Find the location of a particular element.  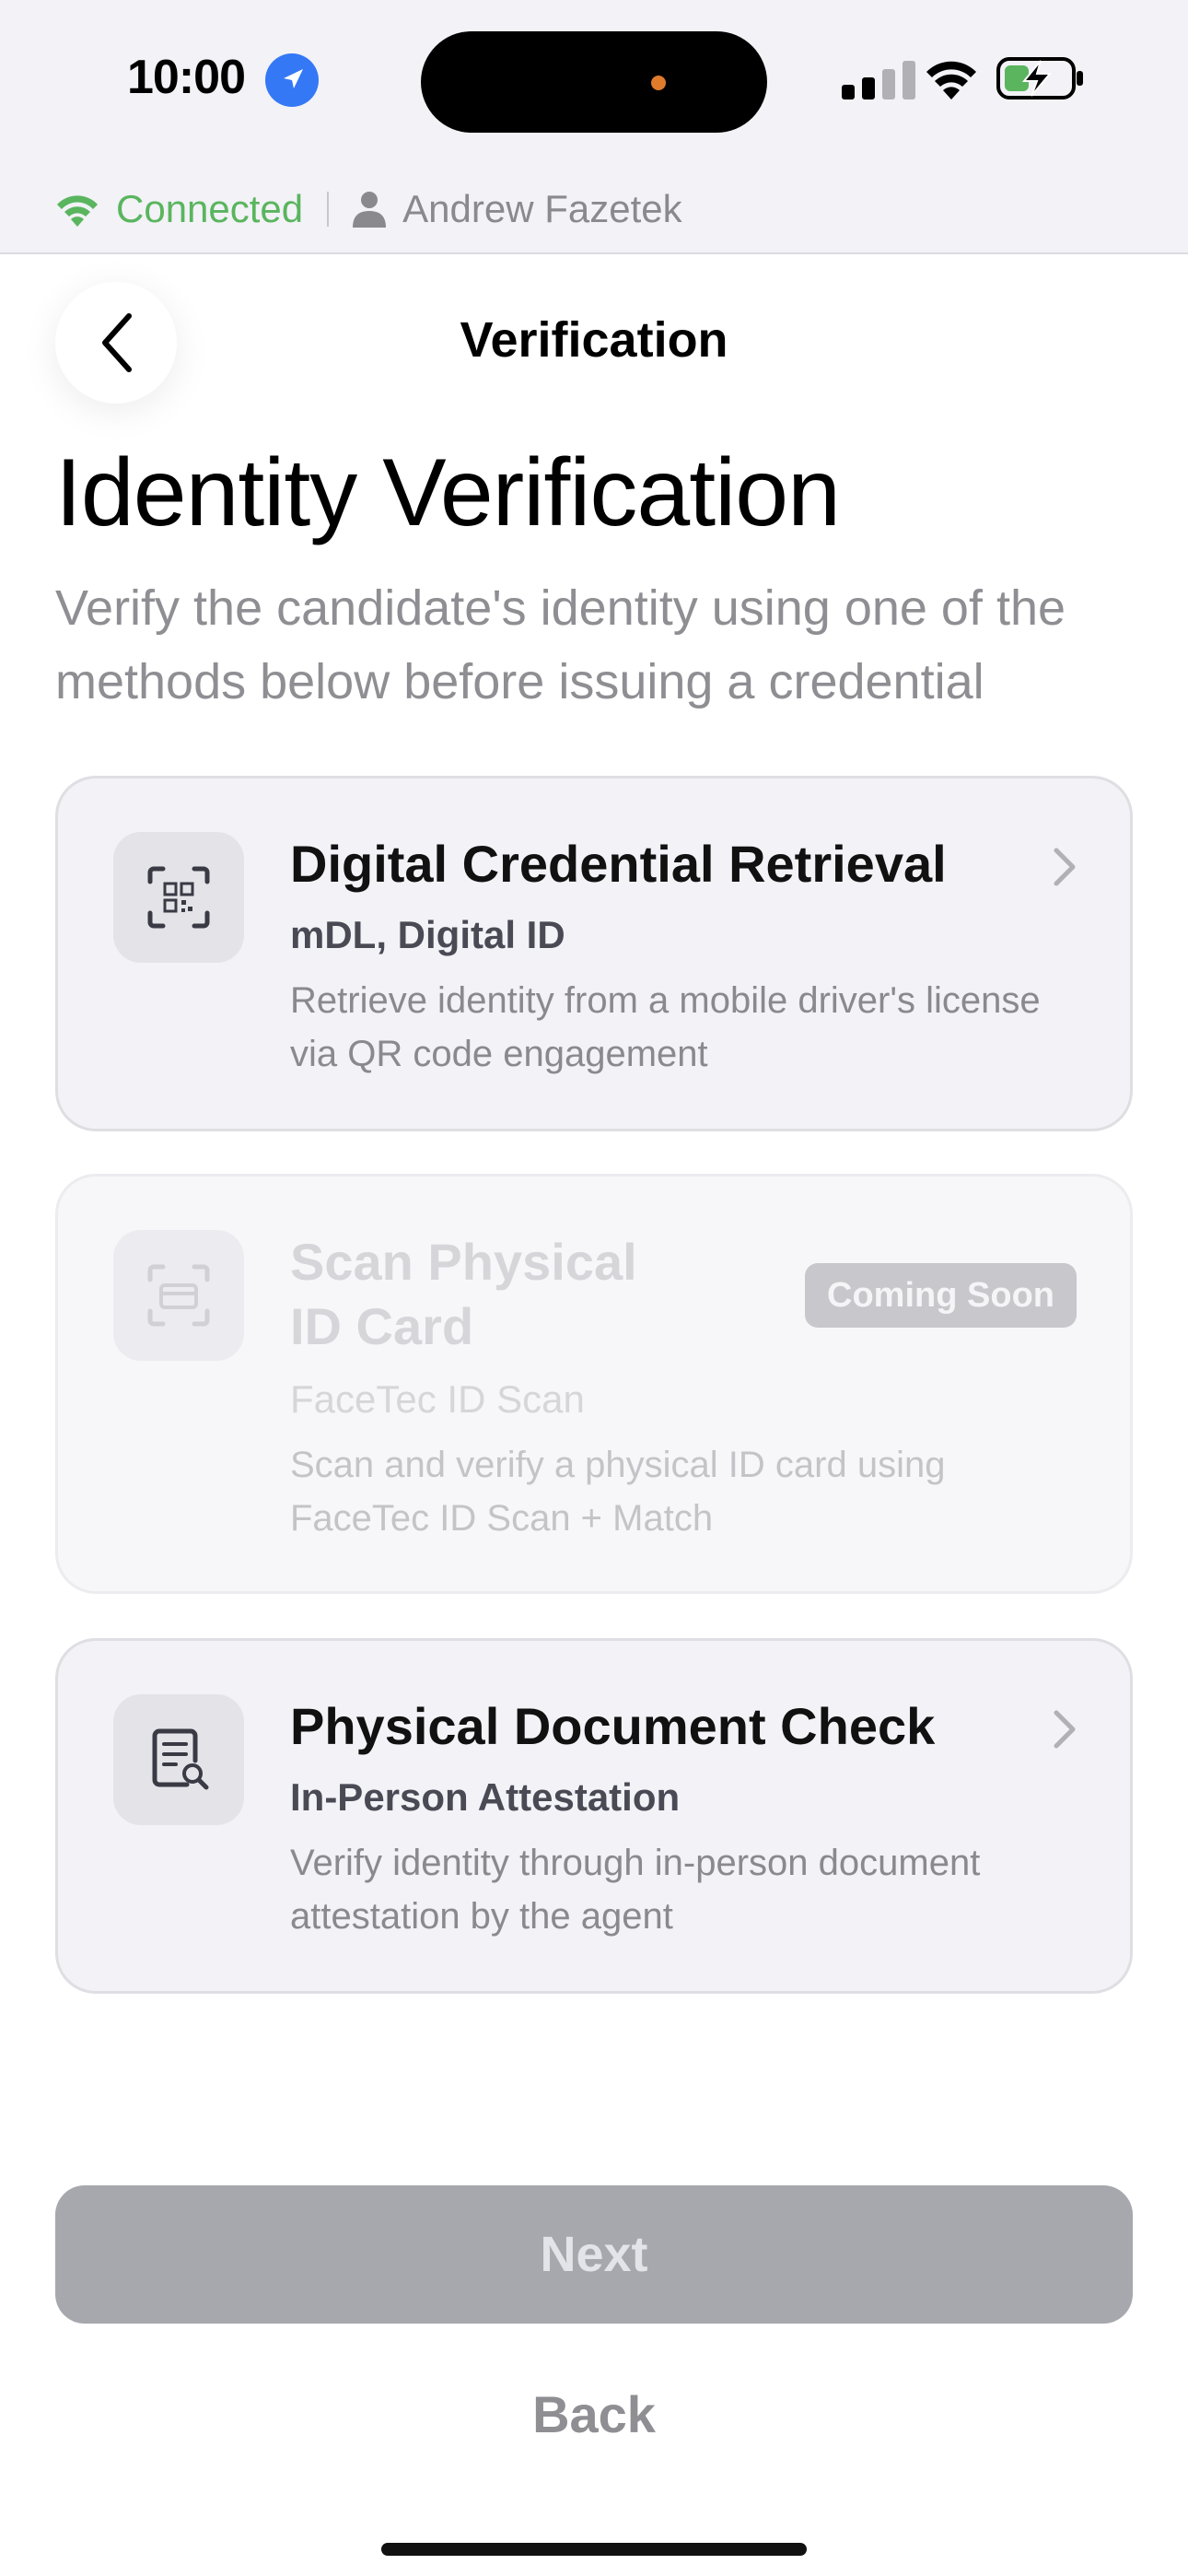

back-text-button: Back is located at coordinates (594, 2414).